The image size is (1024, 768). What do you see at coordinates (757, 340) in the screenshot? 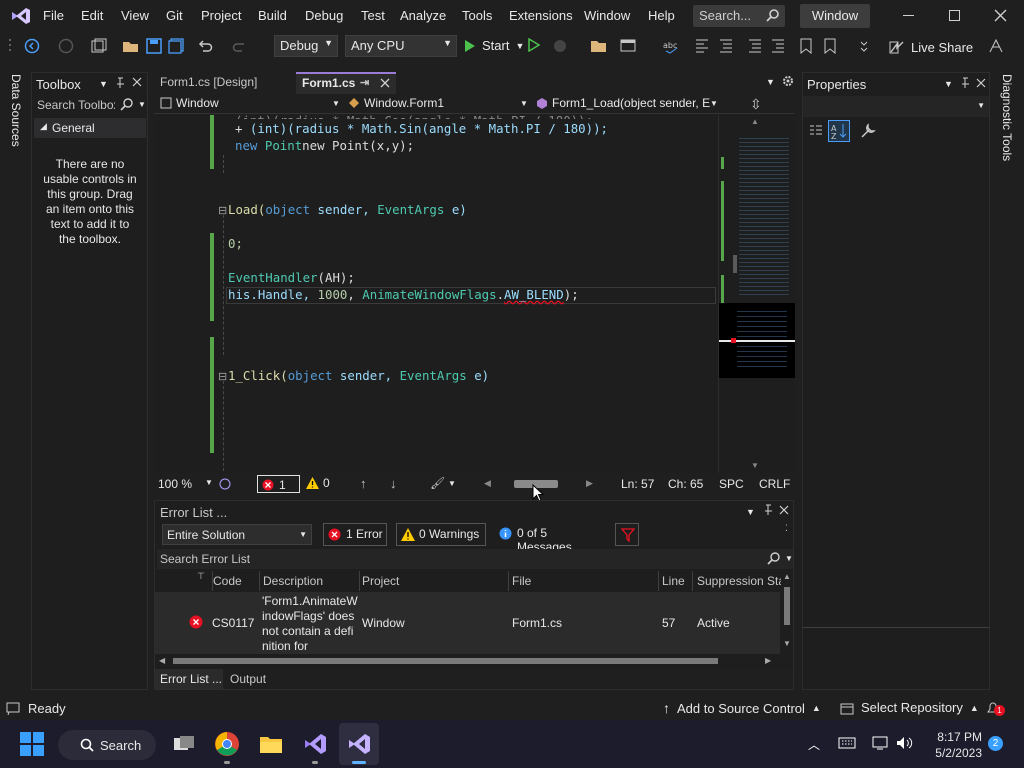
I see `minimap-viewport` at bounding box center [757, 340].